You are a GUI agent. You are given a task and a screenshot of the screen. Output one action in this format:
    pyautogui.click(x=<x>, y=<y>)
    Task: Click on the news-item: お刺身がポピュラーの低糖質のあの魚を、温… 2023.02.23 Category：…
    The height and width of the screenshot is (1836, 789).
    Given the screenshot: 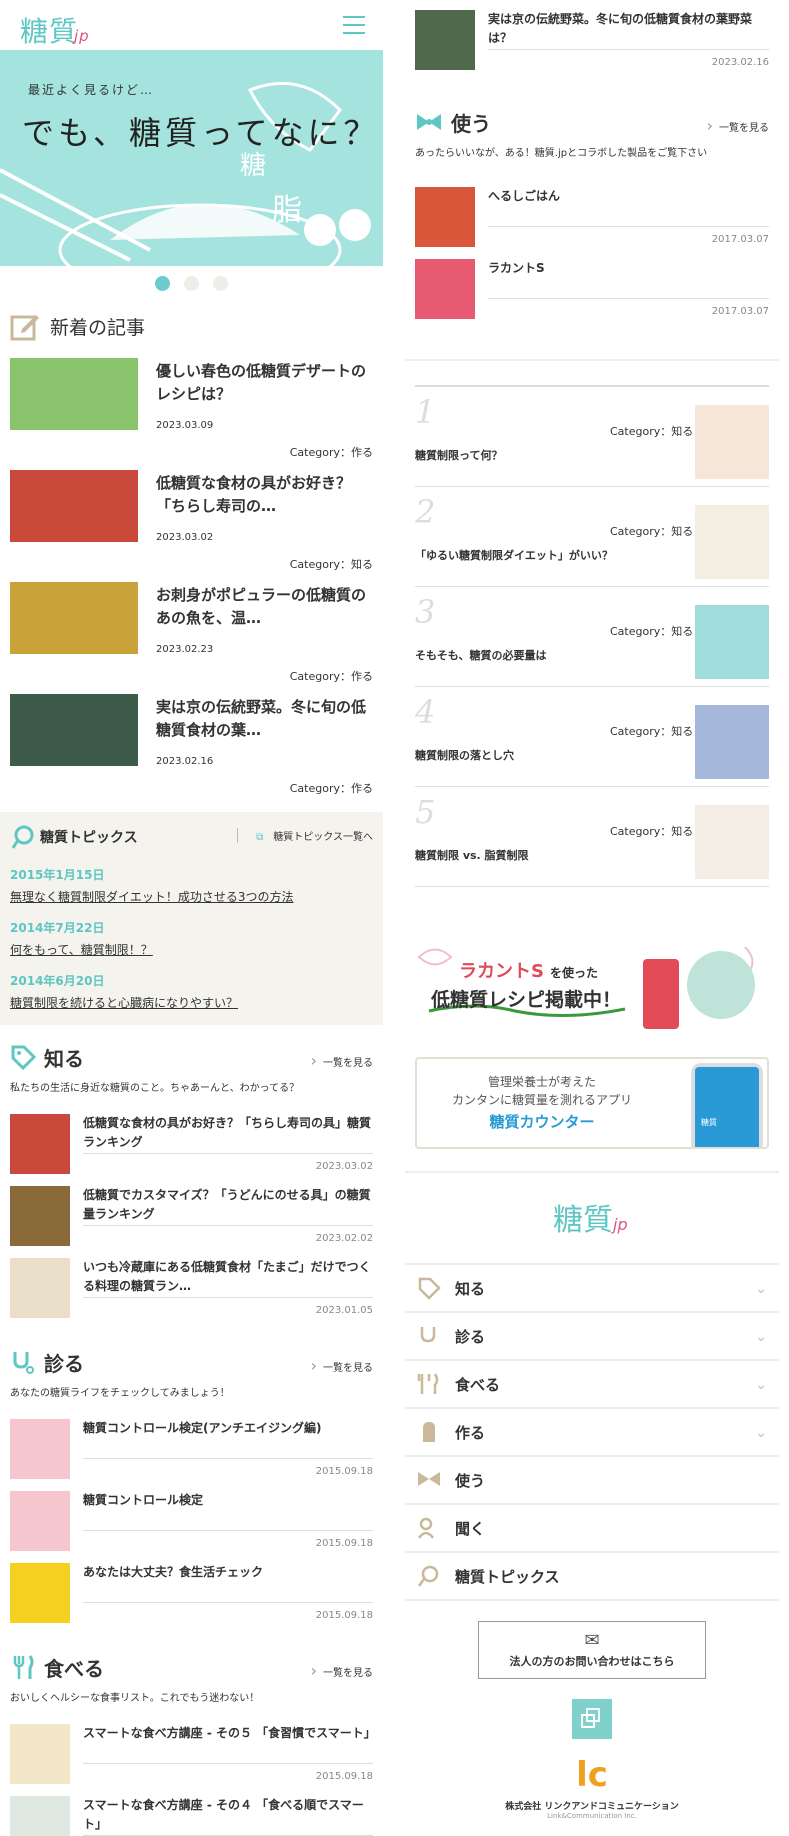 What is the action you would take?
    pyautogui.click(x=191, y=638)
    